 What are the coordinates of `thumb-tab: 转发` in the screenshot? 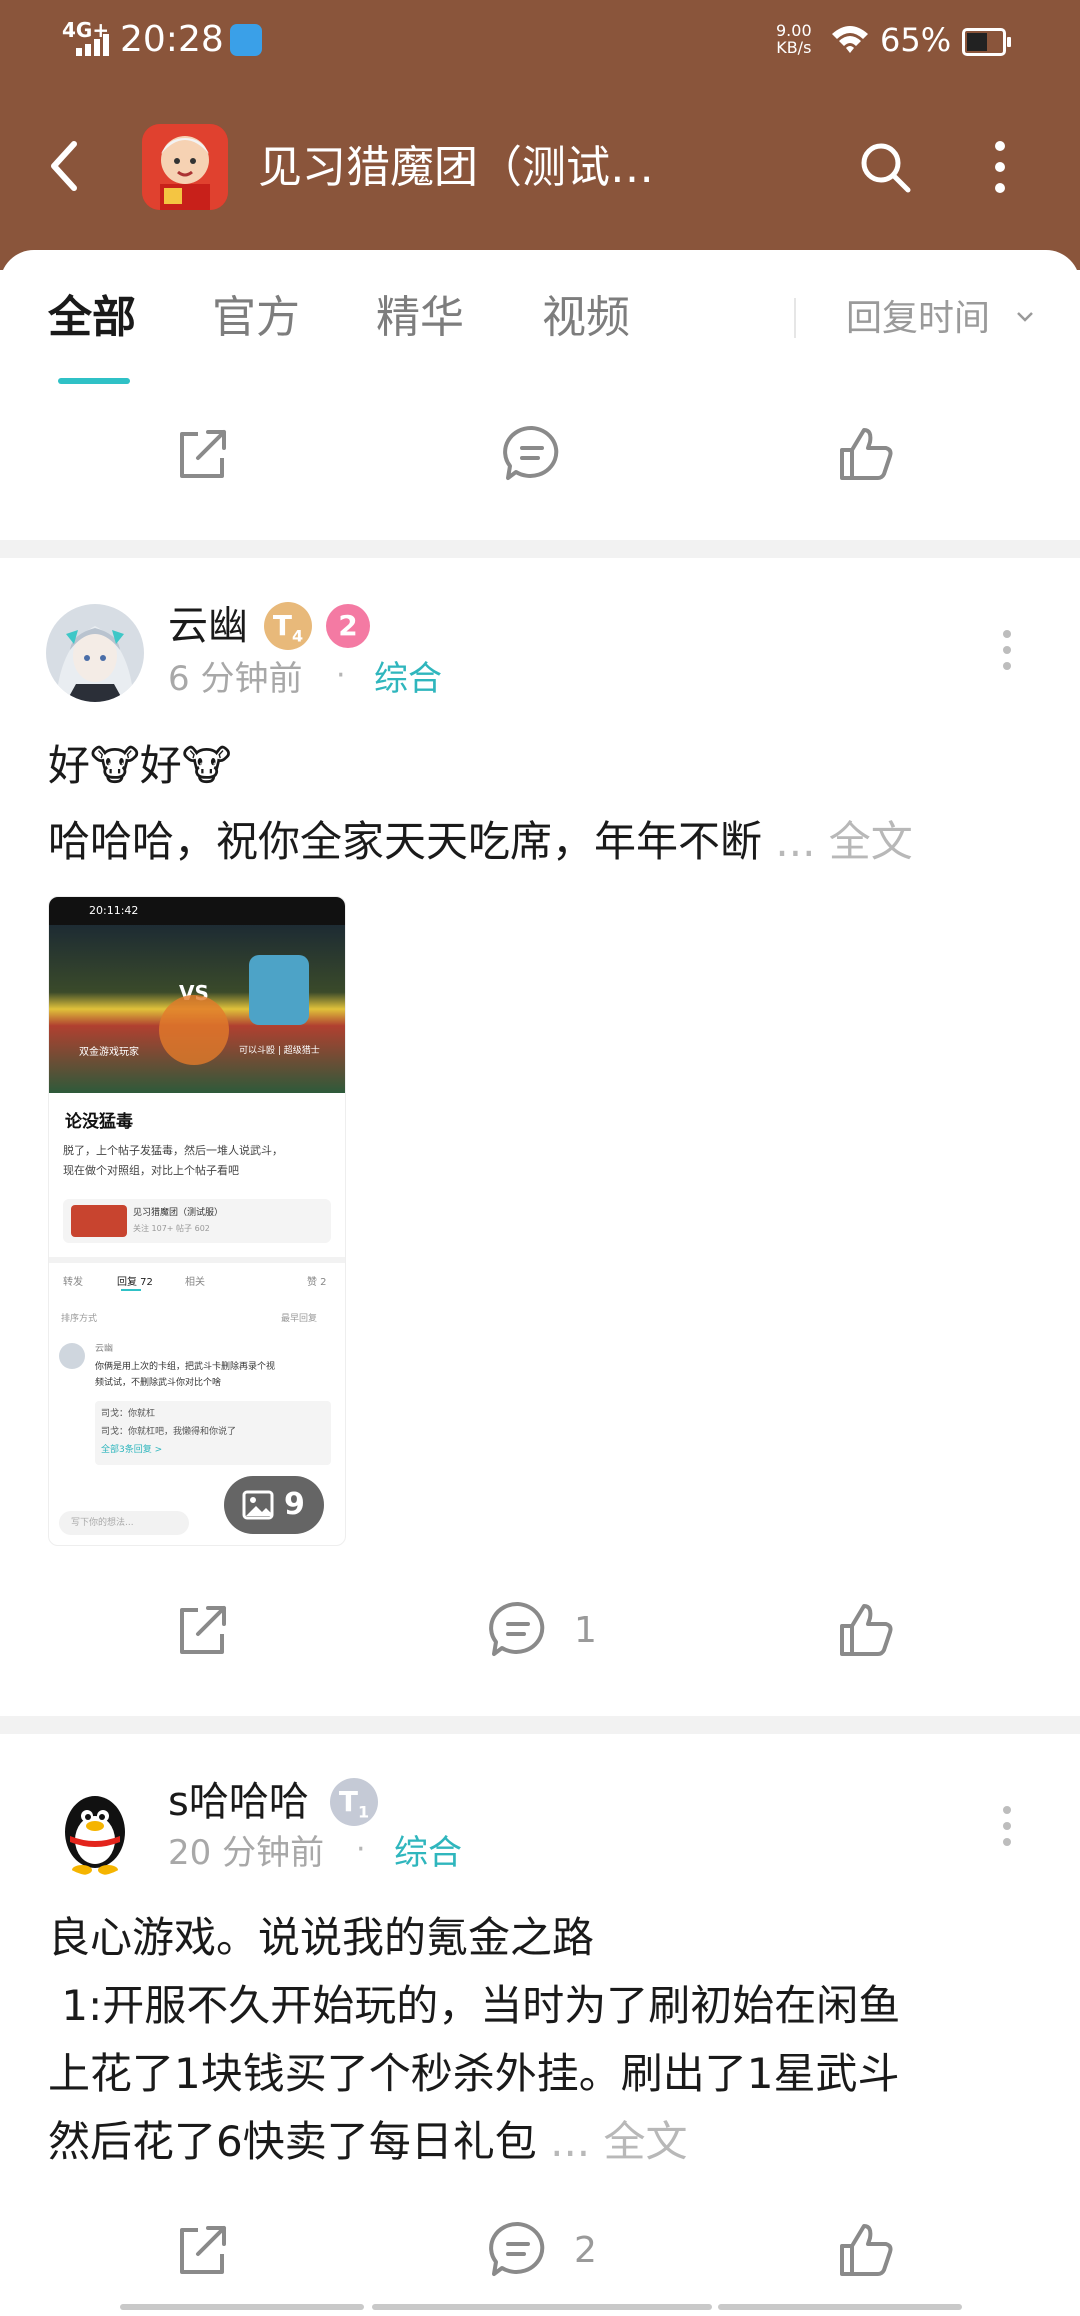 It's located at (73, 1282).